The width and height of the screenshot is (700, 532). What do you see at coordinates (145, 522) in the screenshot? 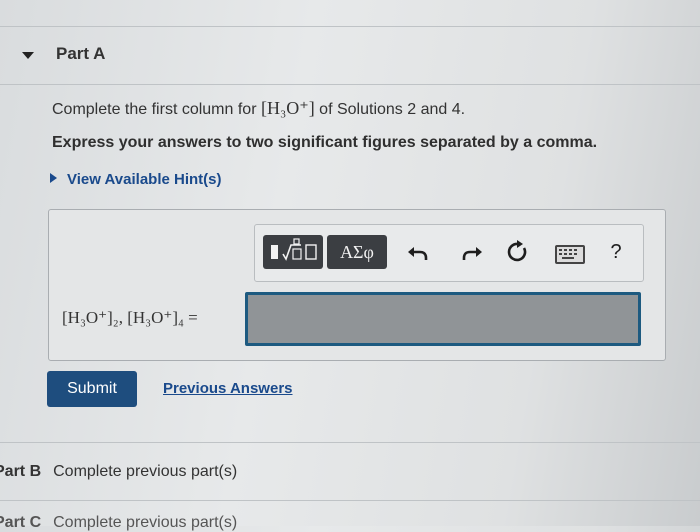
I see `part-c-status: Complete previous part(s)` at bounding box center [145, 522].